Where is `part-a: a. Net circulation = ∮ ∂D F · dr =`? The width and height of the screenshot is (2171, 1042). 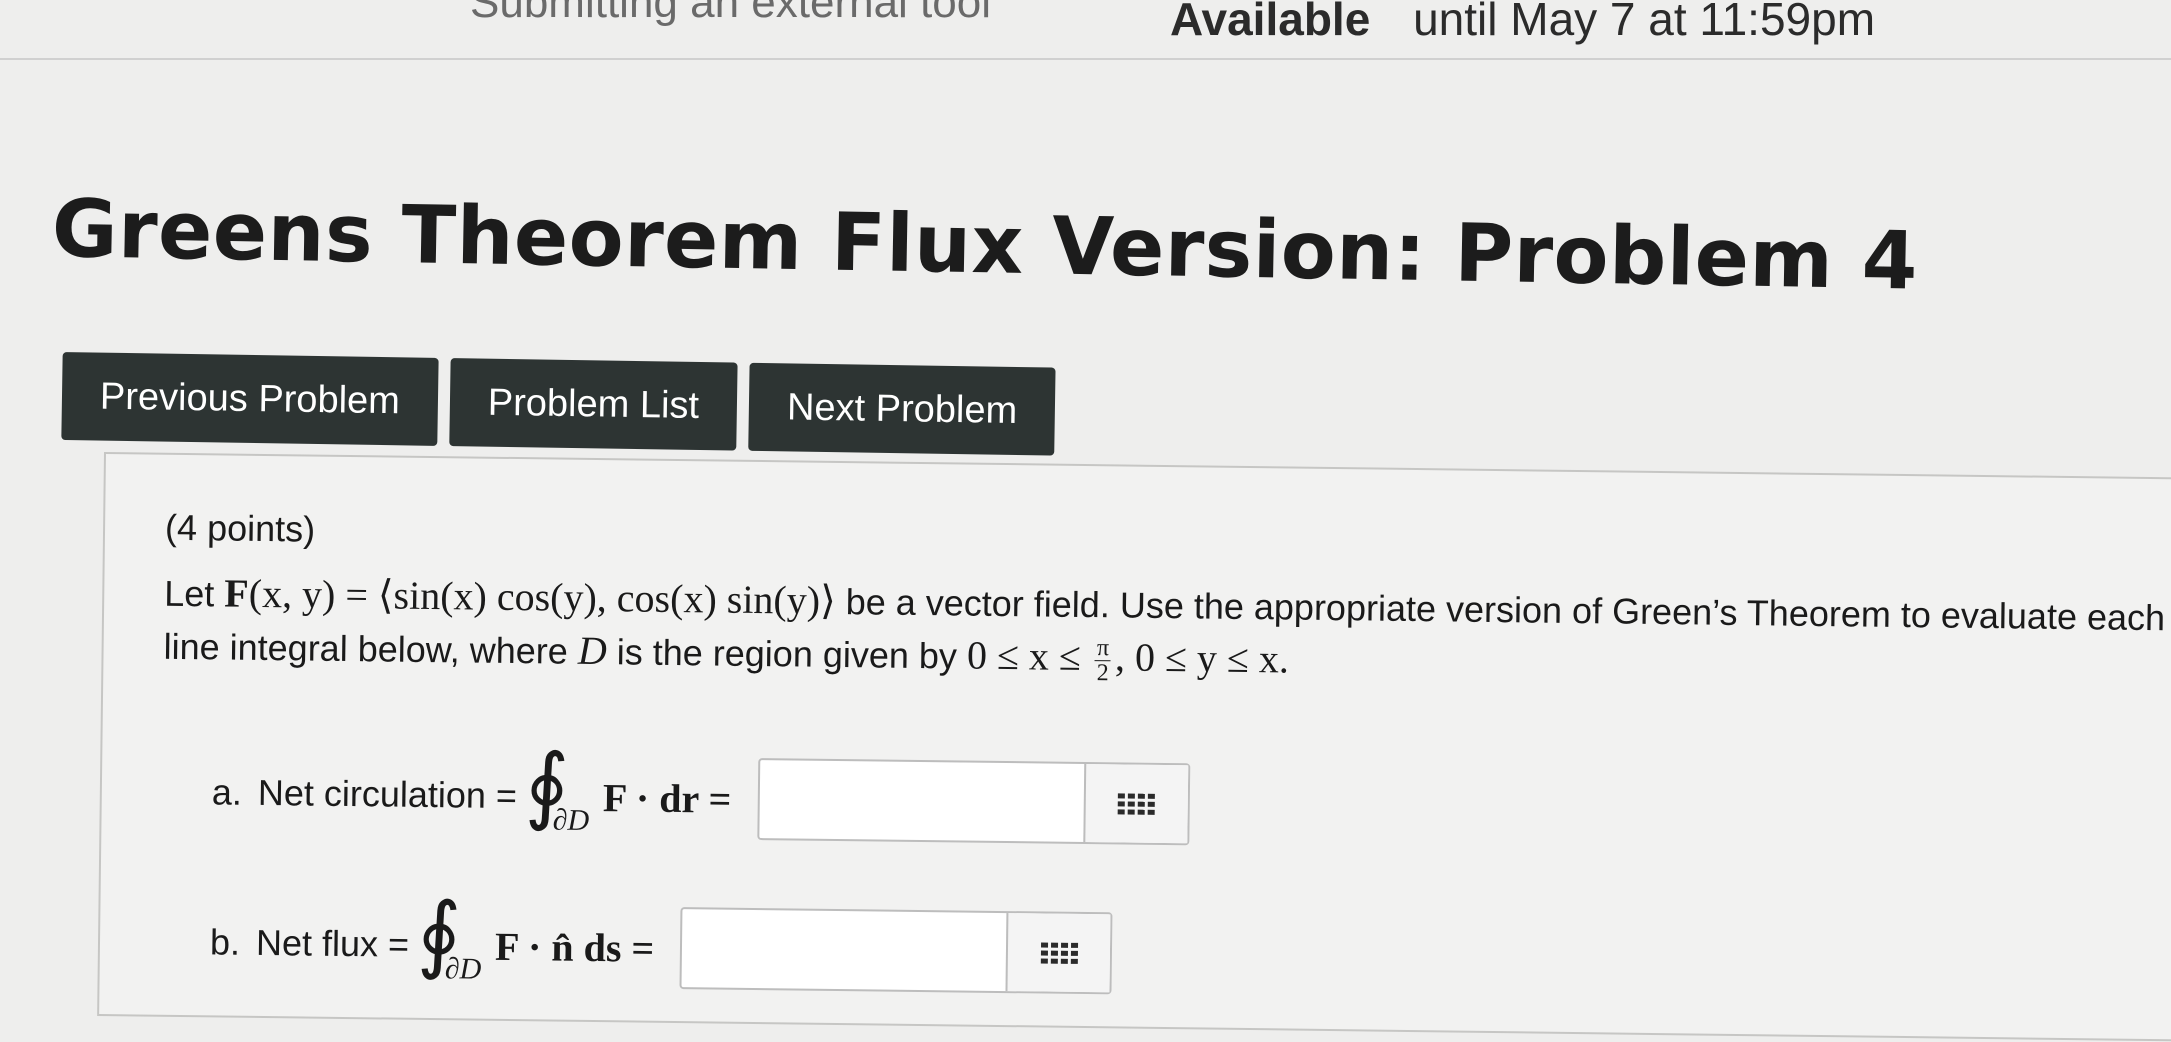
part-a: a. Net circulation = ∮ ∂D F · dr = is located at coordinates (700, 797).